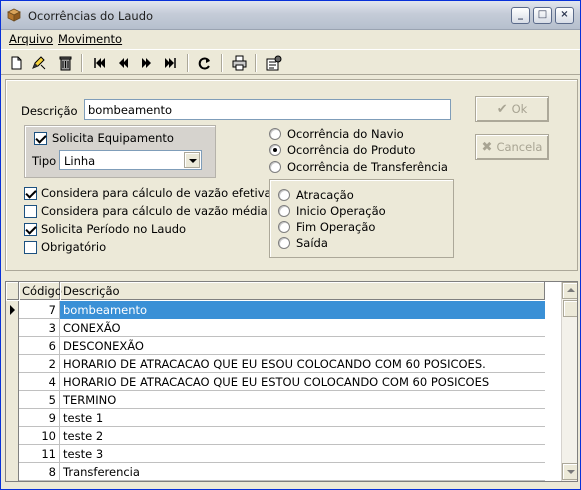  Describe the element at coordinates (12, 310) in the screenshot. I see `current-row-indicator-icon` at that location.